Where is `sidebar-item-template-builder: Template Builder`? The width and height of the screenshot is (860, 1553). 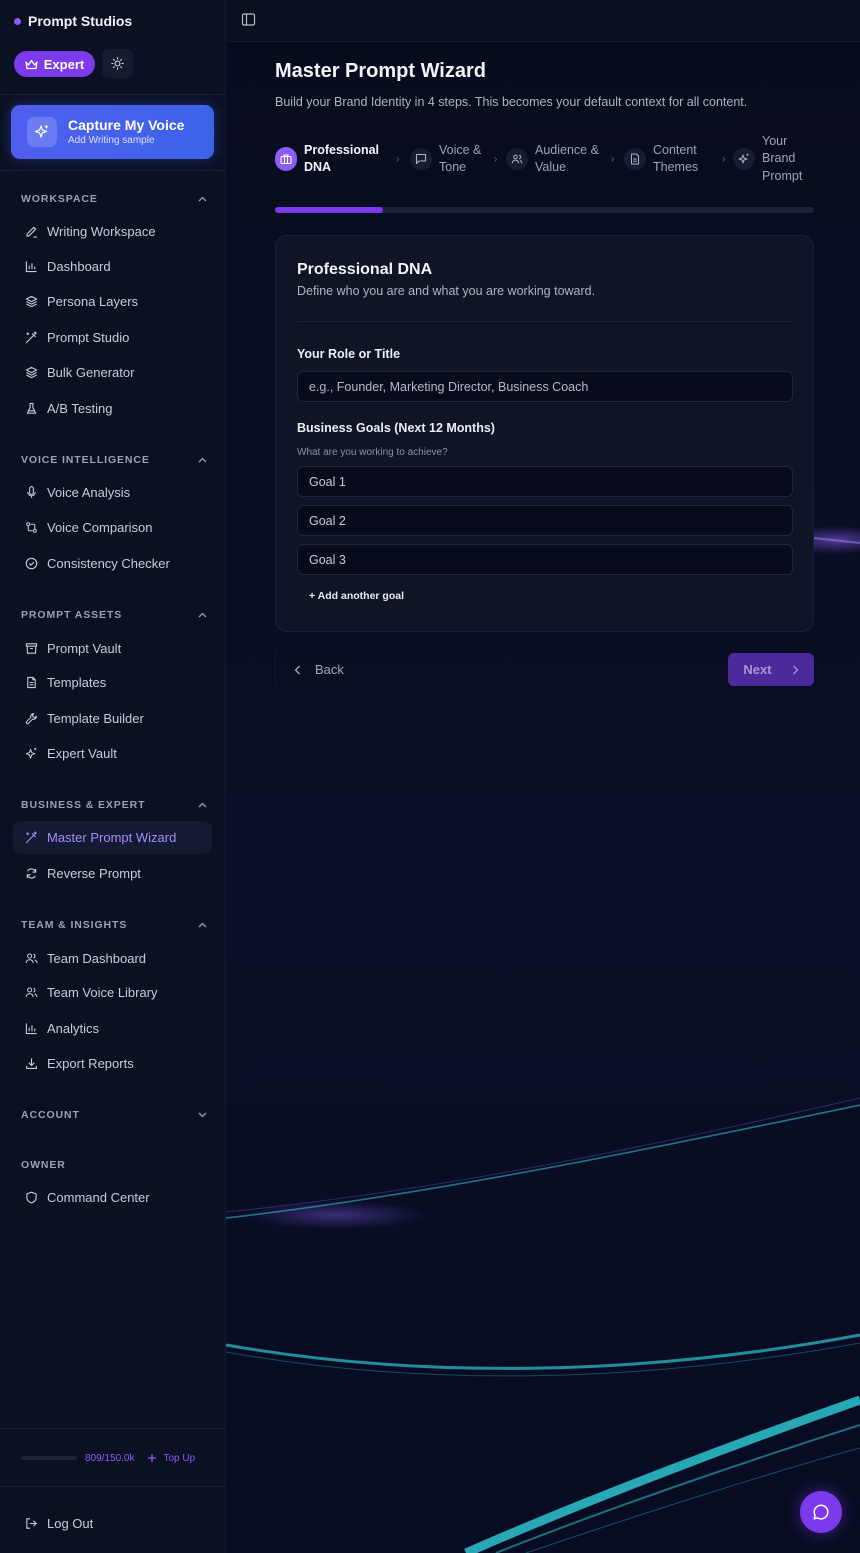 sidebar-item-template-builder: Template Builder is located at coordinates (112, 718).